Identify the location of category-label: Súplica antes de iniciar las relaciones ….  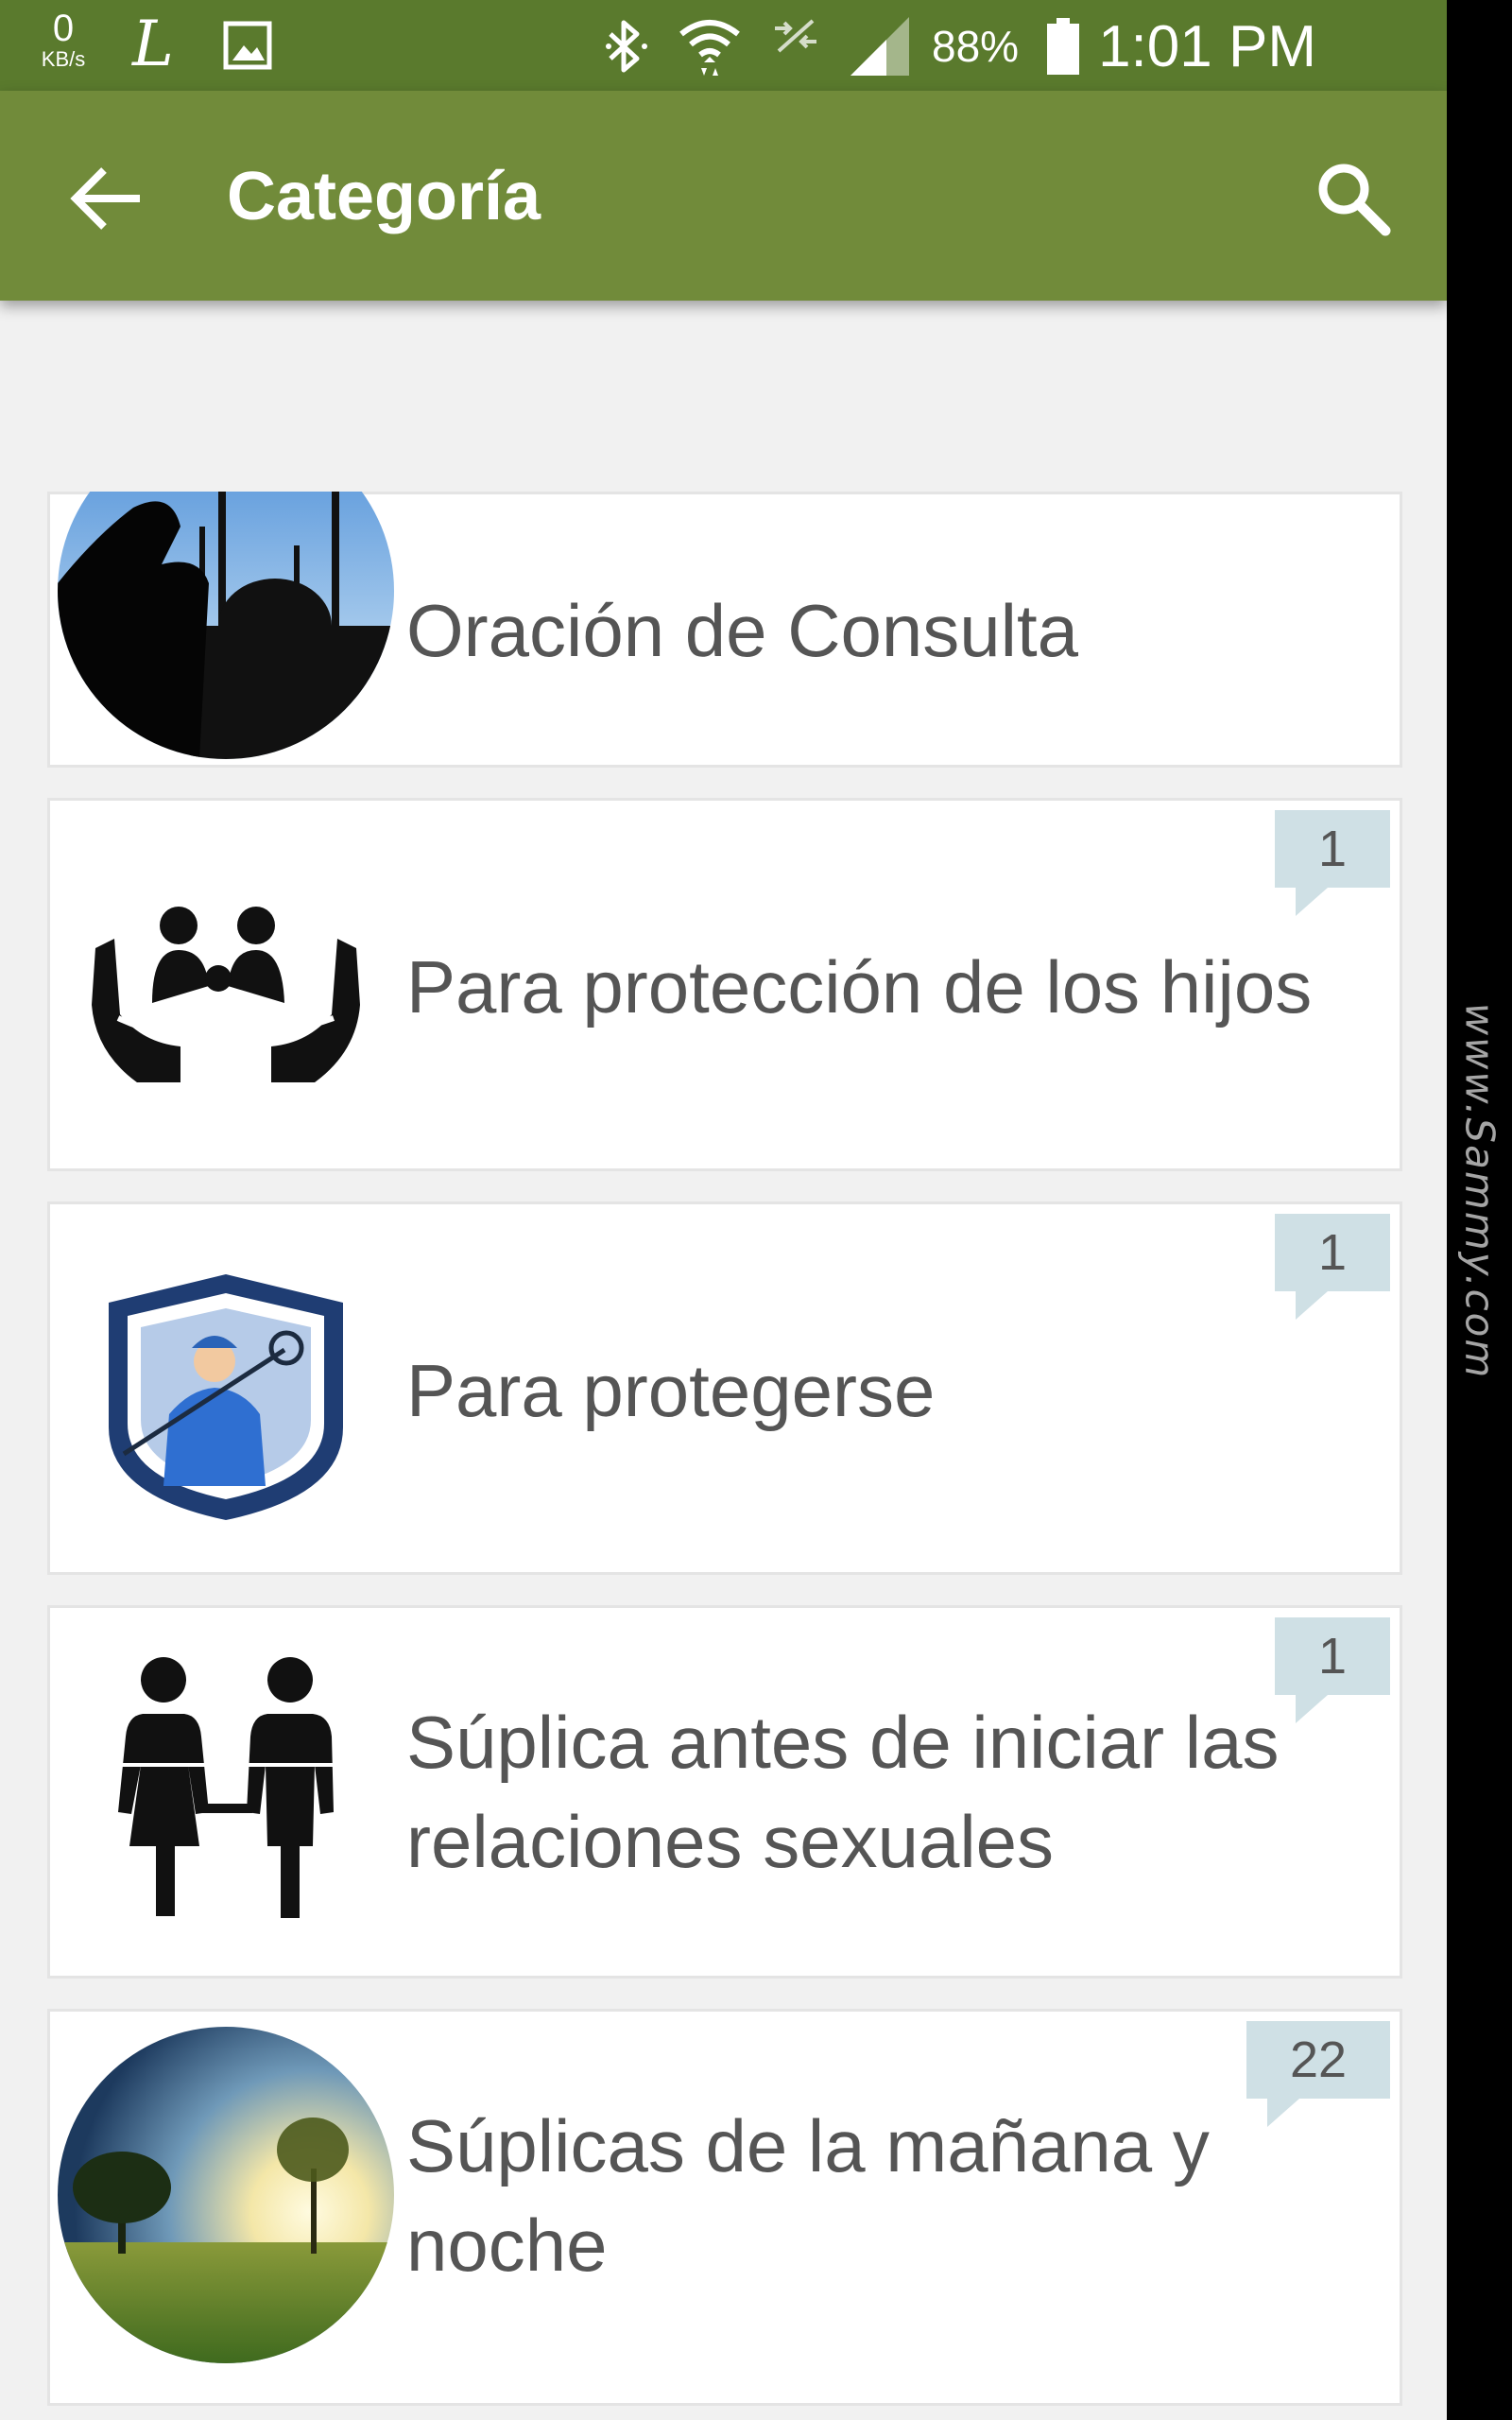
(843, 1792).